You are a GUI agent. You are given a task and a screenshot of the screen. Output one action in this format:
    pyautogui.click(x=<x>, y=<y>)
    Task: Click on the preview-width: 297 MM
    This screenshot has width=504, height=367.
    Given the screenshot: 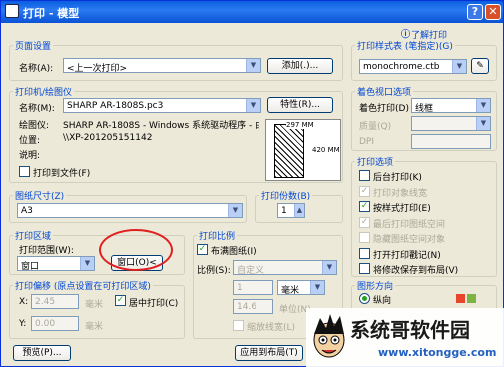 What is the action you would take?
    pyautogui.click(x=300, y=125)
    